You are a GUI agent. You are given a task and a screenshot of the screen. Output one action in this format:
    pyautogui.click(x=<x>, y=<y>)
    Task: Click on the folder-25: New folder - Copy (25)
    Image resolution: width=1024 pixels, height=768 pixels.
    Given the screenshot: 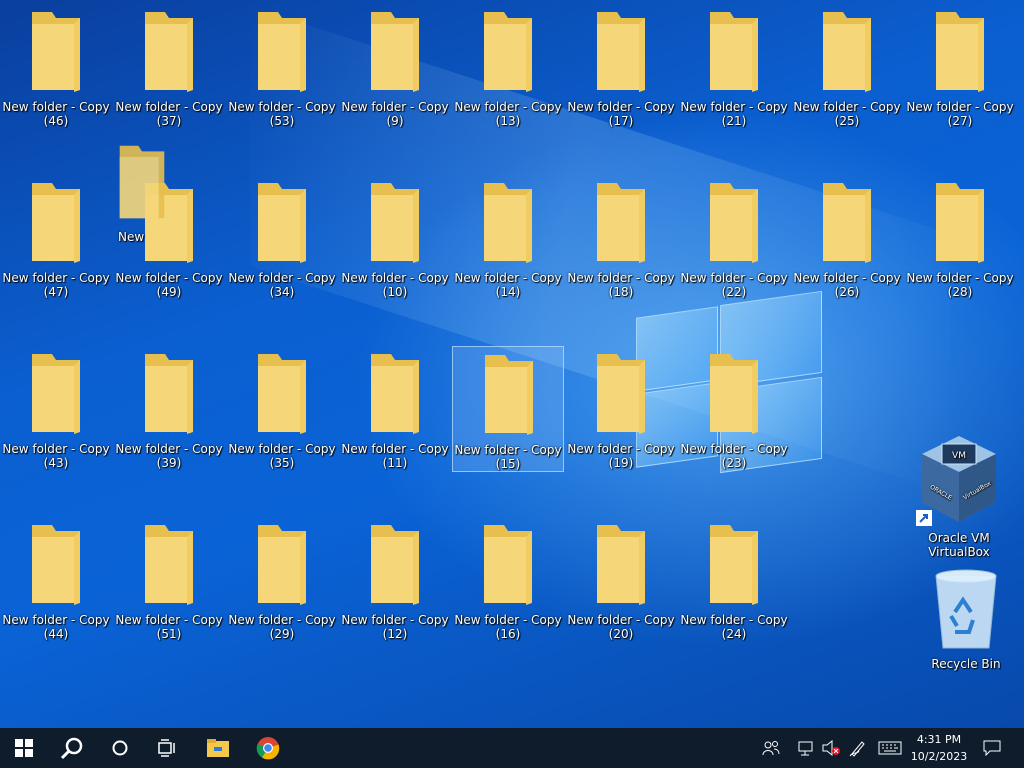 What is the action you would take?
    pyautogui.click(x=847, y=67)
    